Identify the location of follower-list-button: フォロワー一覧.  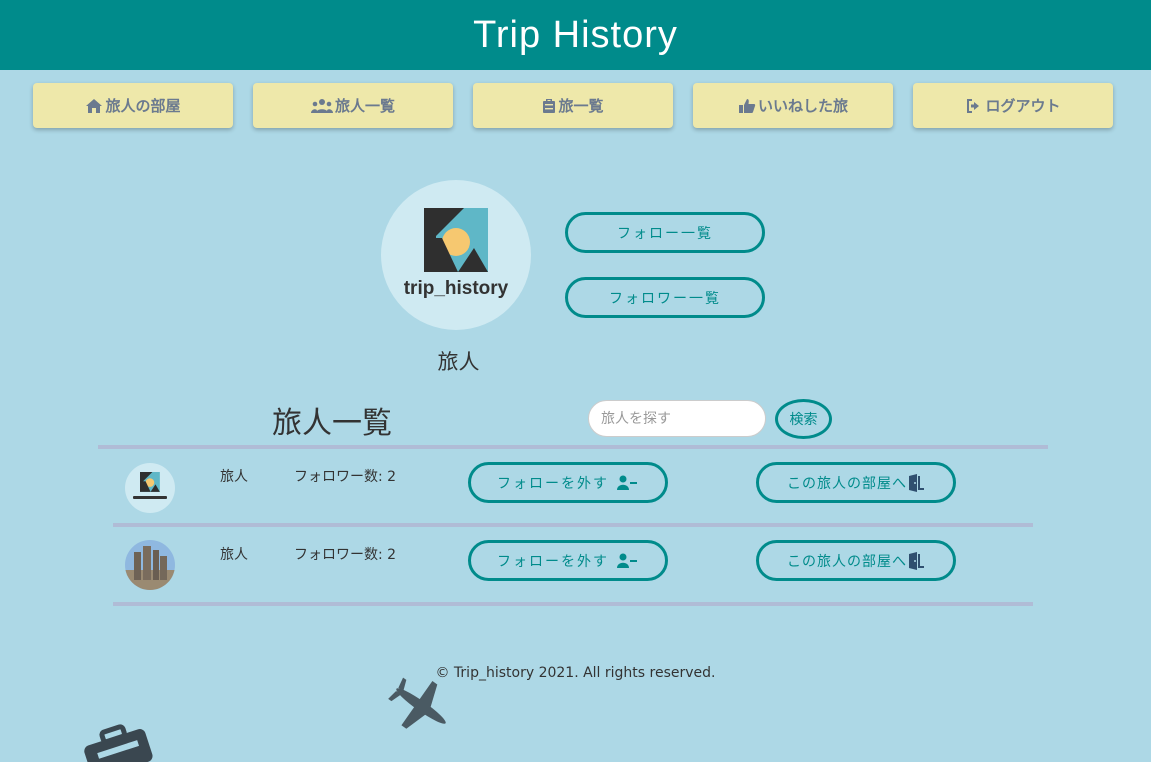
(665, 297).